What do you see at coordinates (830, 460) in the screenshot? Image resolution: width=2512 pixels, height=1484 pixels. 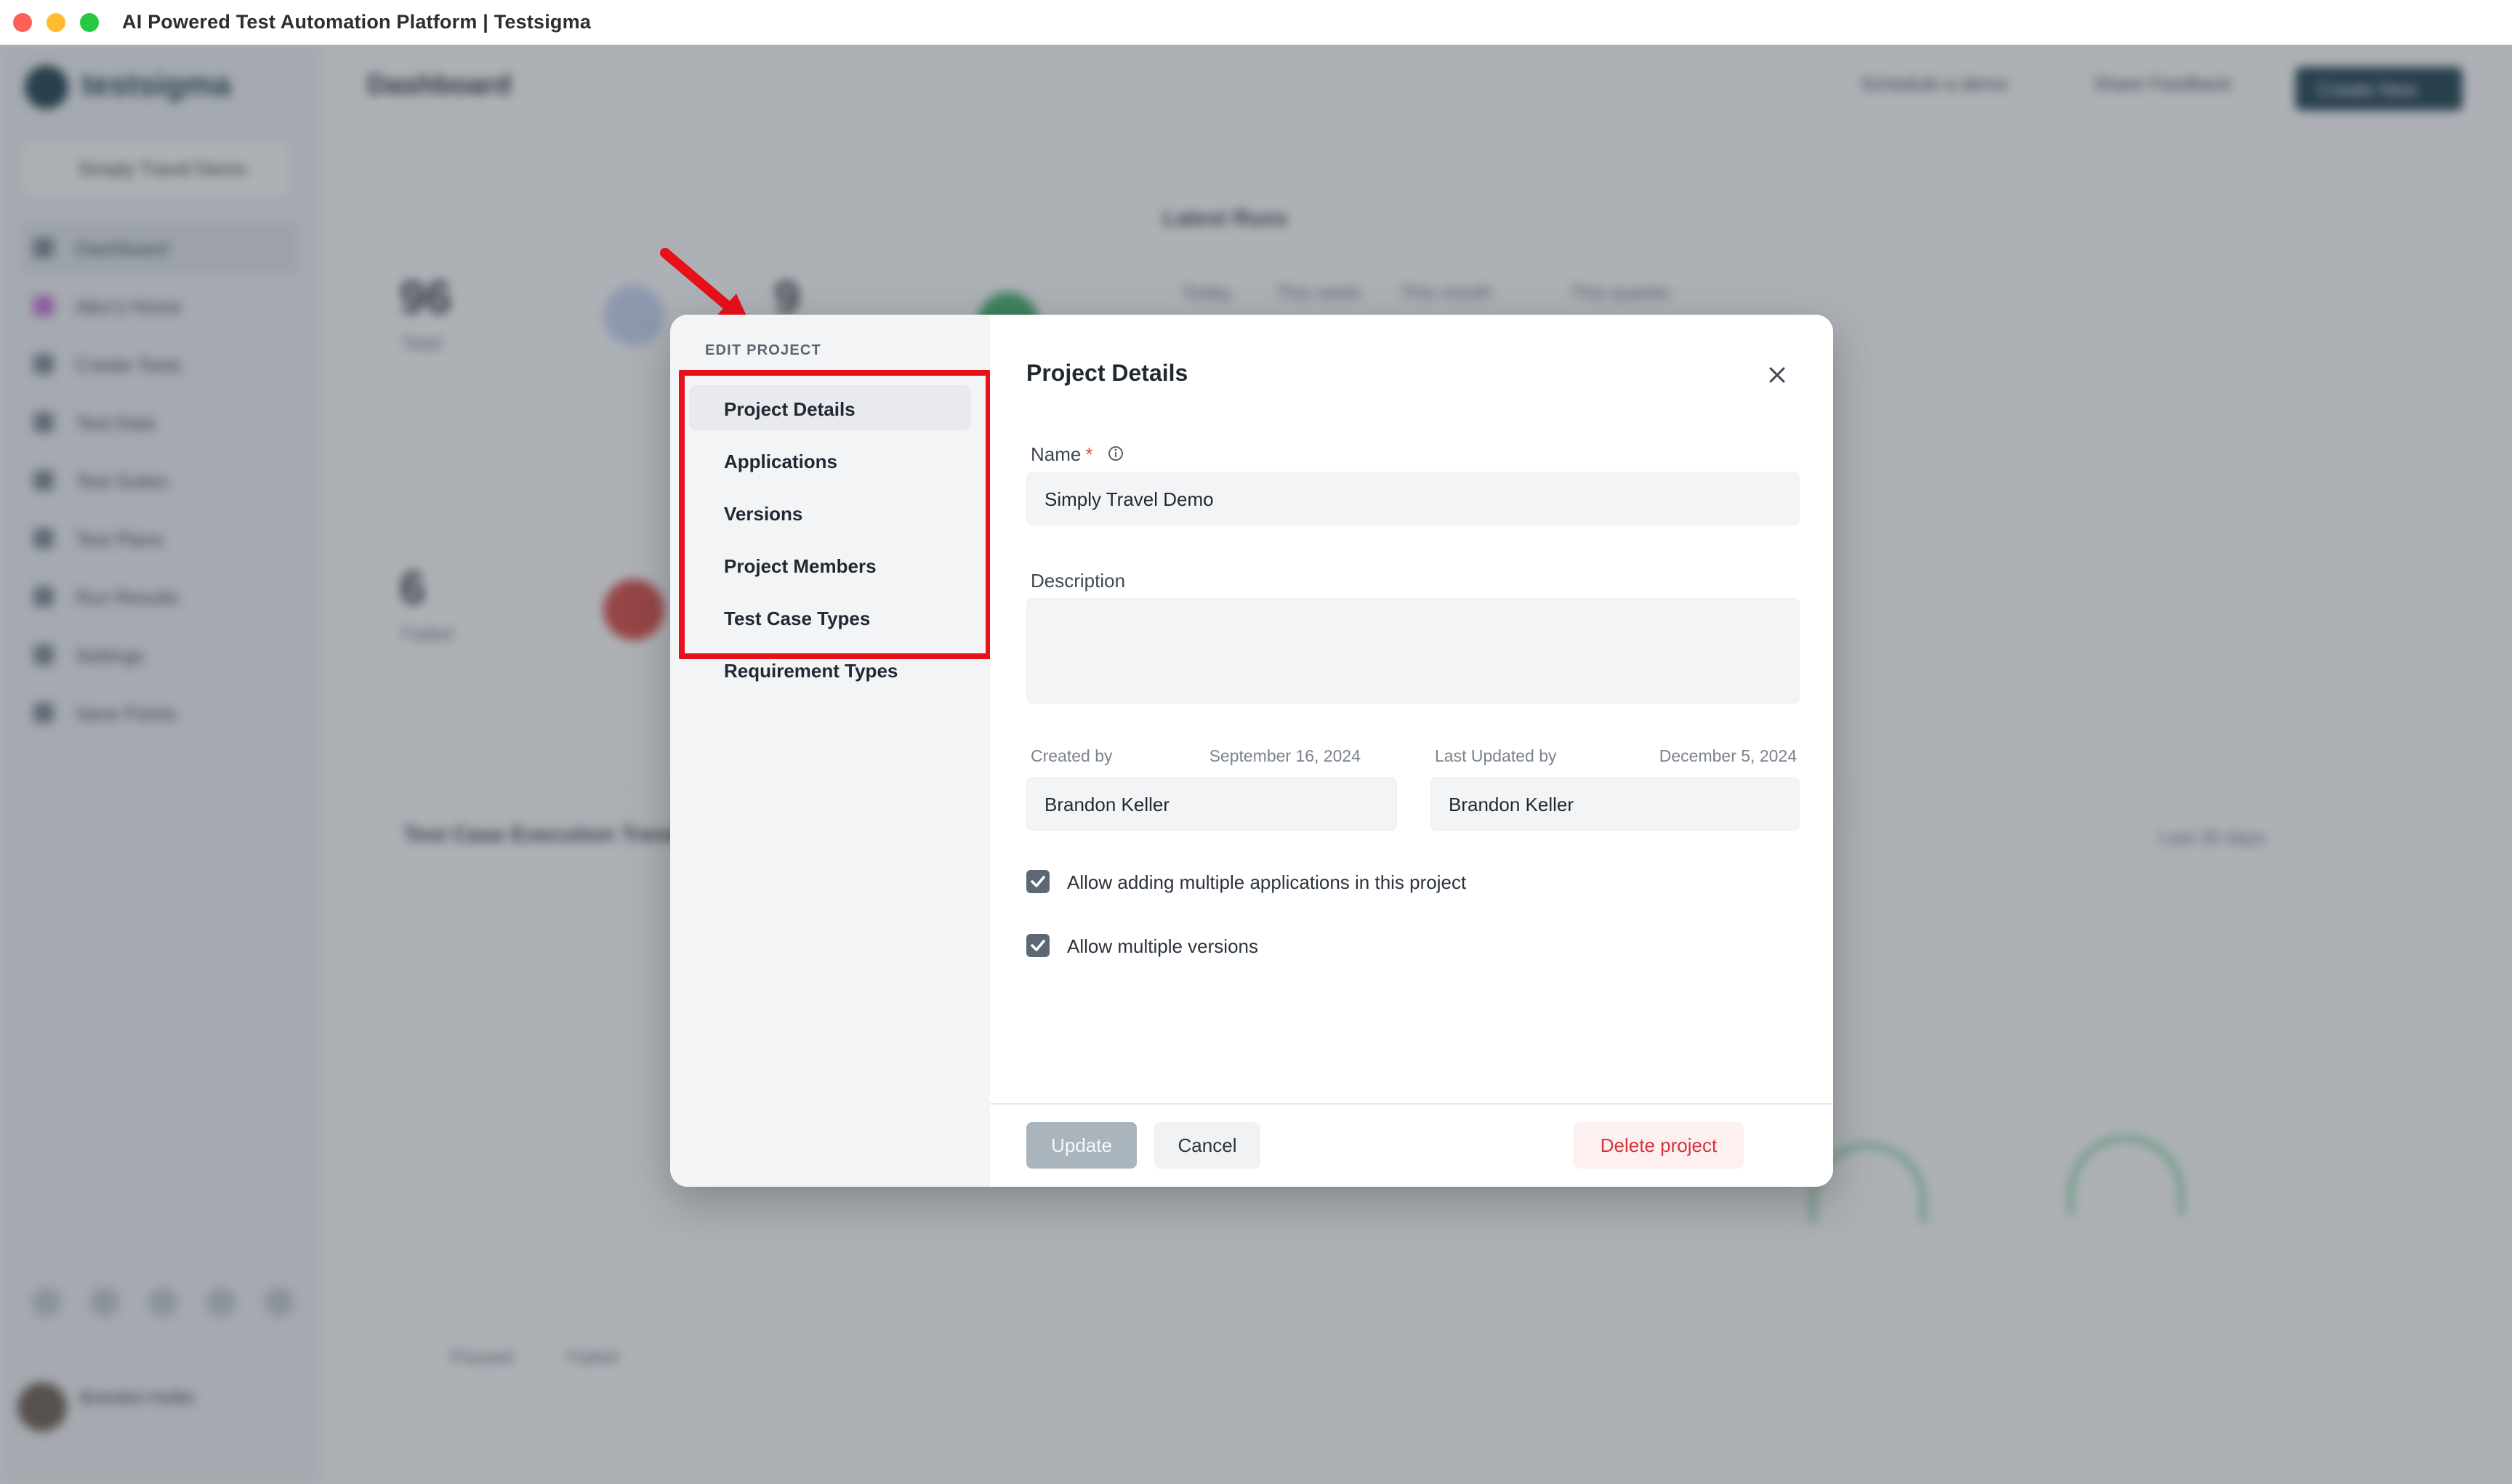 I see `tab-applications: Applications` at bounding box center [830, 460].